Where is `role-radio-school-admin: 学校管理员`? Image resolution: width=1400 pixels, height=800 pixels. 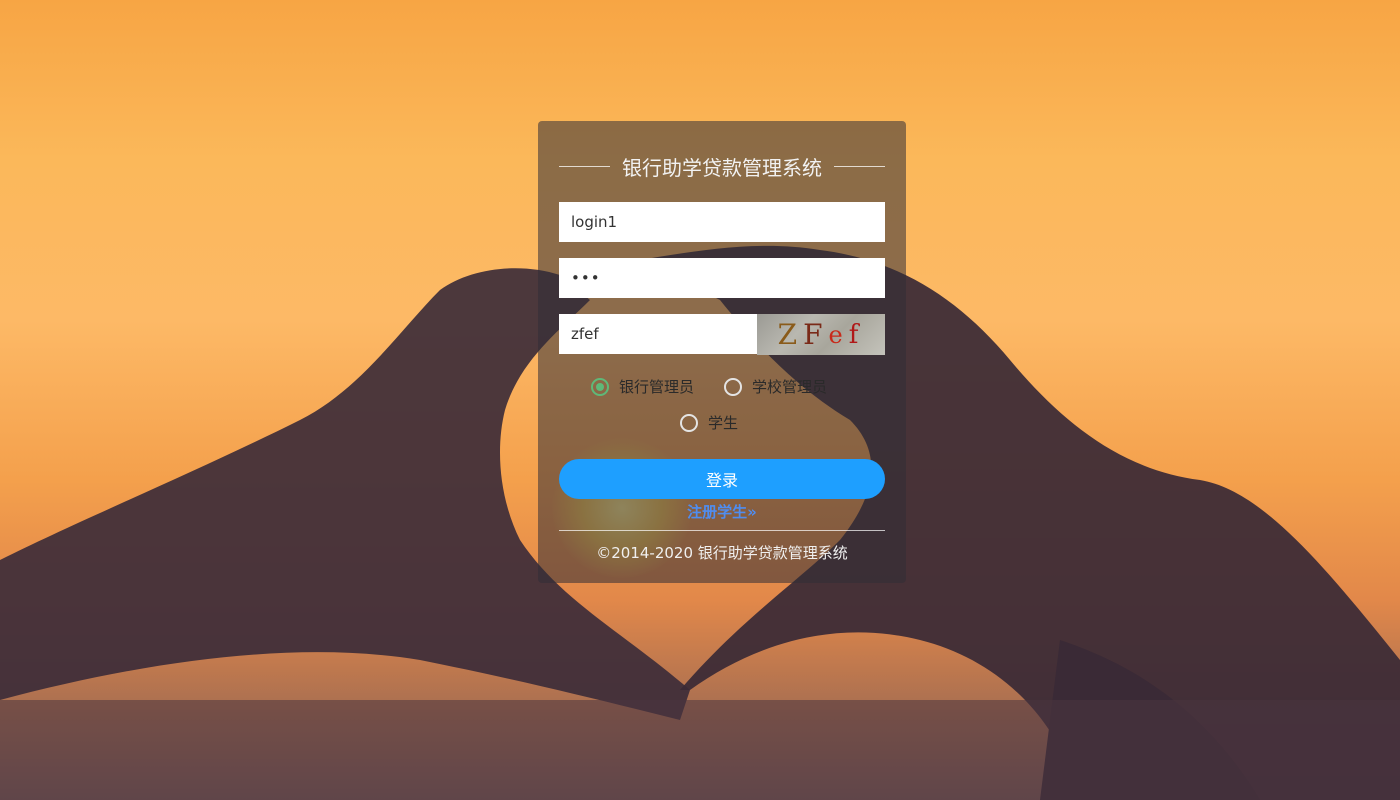
role-radio-school-admin: 学校管理员 is located at coordinates (775, 386).